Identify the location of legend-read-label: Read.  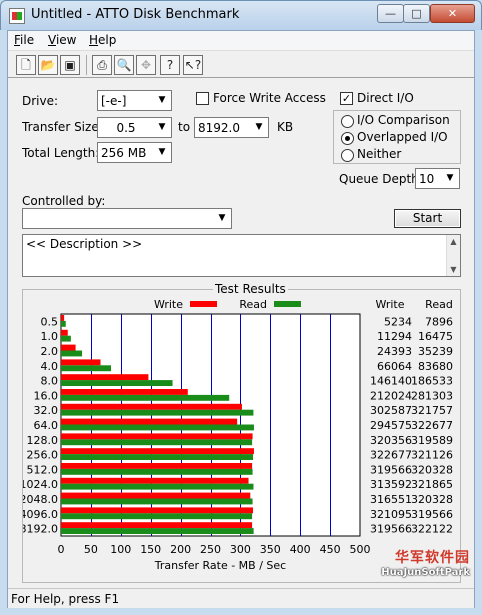
(253, 304).